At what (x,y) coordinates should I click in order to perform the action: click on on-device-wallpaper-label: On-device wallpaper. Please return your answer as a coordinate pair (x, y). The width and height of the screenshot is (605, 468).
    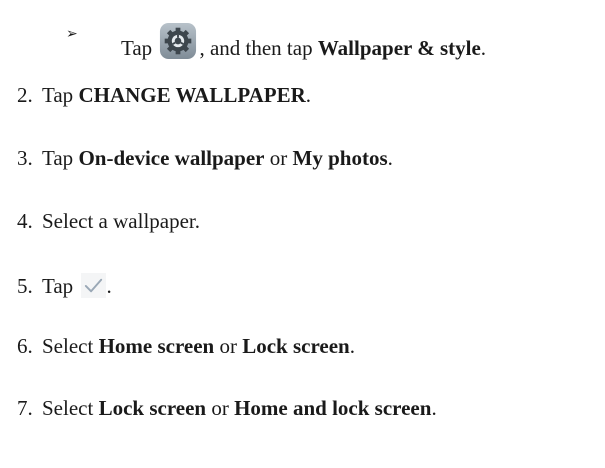
    Looking at the image, I should click on (171, 158).